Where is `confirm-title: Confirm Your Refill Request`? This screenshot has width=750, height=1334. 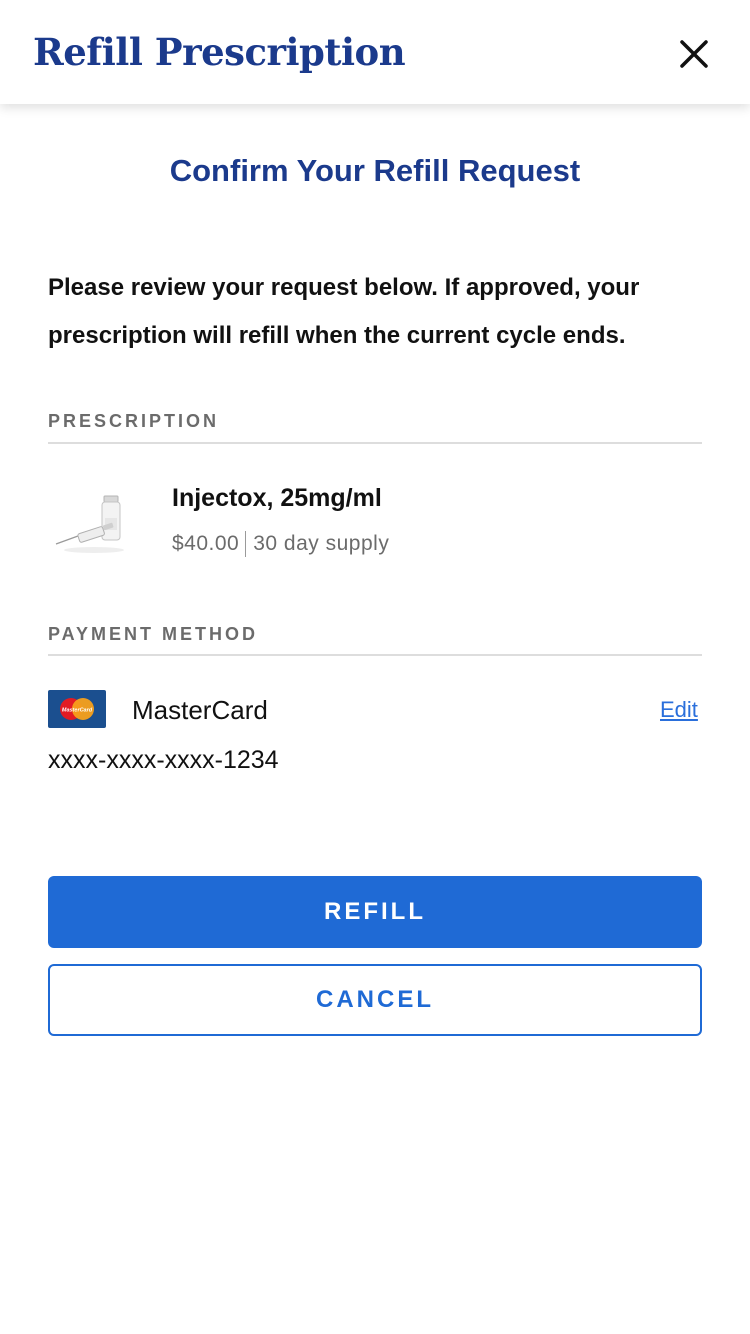
confirm-title: Confirm Your Refill Request is located at coordinates (375, 170).